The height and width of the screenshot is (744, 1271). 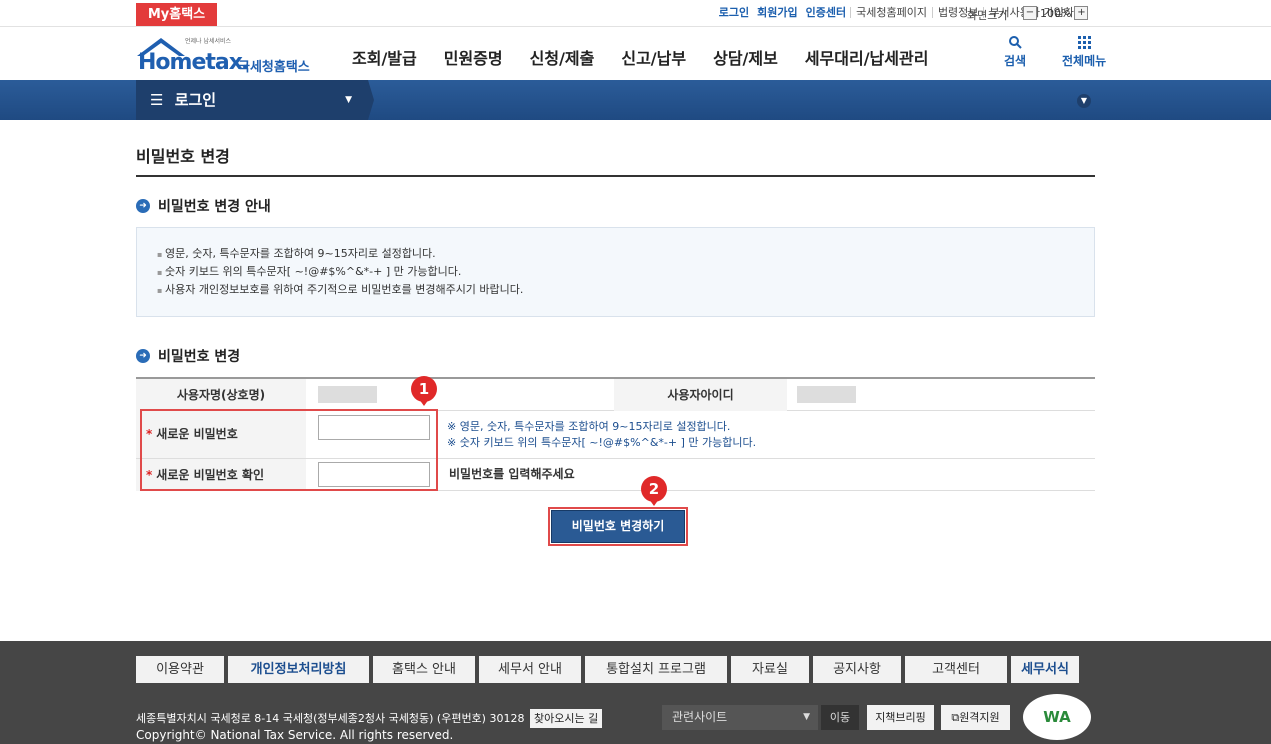 I want to click on guide-item: 영문, 숫자, 특수문자를 조합하여 9~15자리로 설정합니다., so click(x=615, y=254).